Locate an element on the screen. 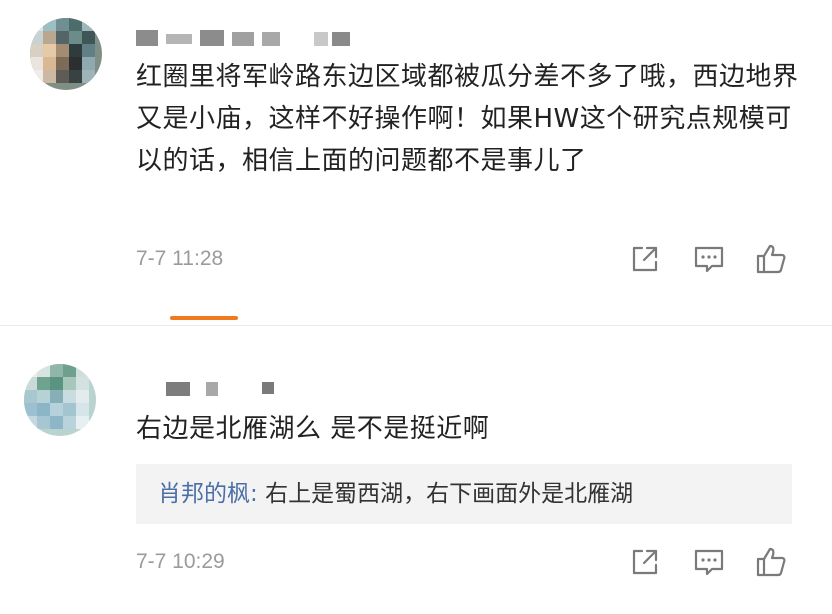 Image resolution: width=832 pixels, height=614 pixels. reply-box: 肖邦的枫: 右上是蜀西湖，右下画面外是北雁湖 is located at coordinates (464, 494).